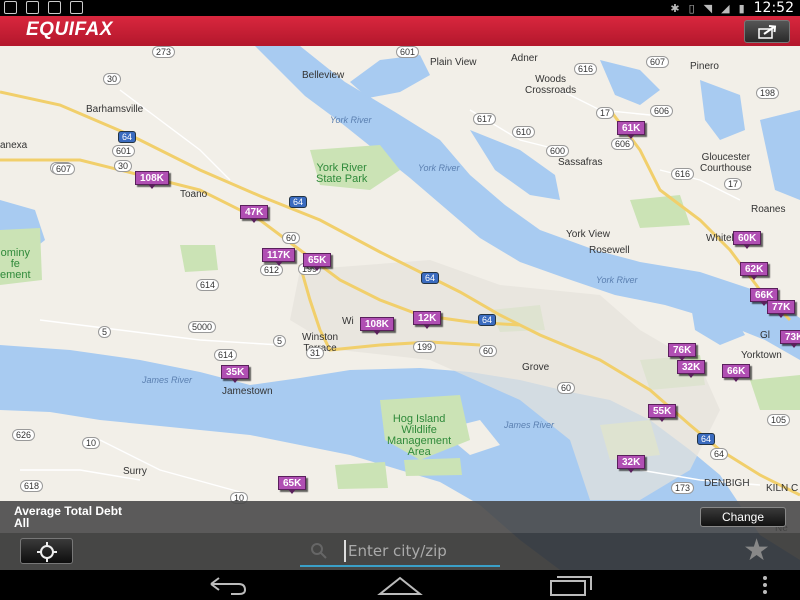 The image size is (800, 600). What do you see at coordinates (741, 8) in the screenshot?
I see `battery-icon: ▮` at bounding box center [741, 8].